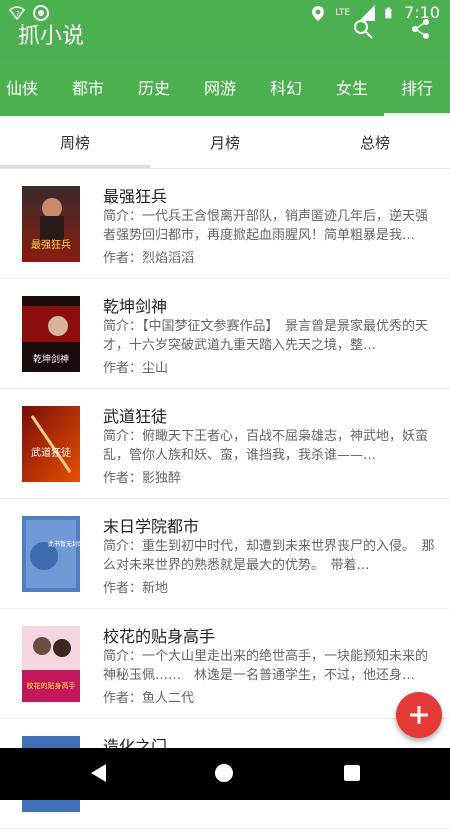  I want to click on svg-text: 乾坤剑神, so click(51, 359).